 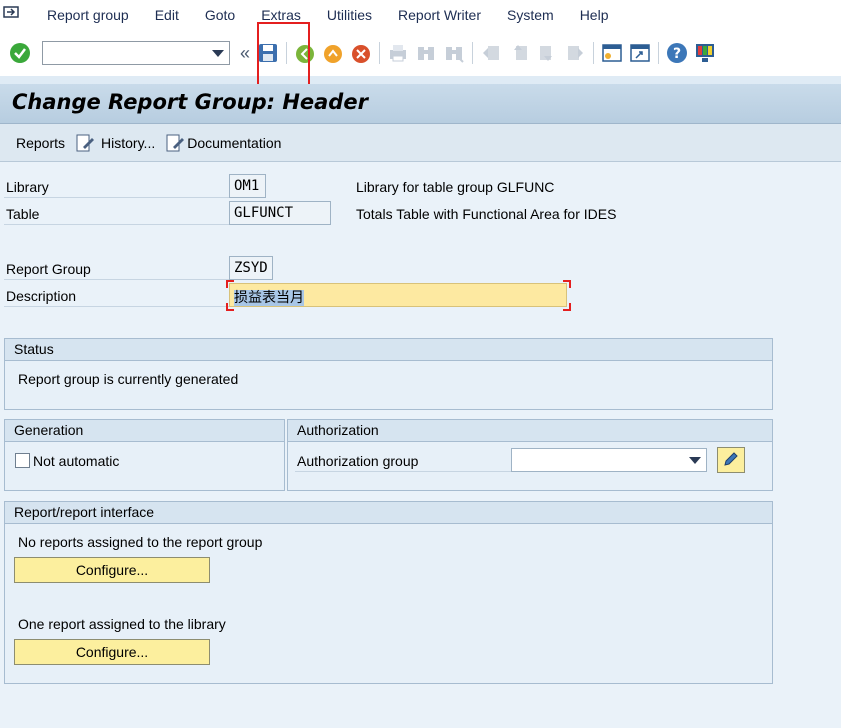 What do you see at coordinates (13, 15) in the screenshot?
I see `system-menu-icon` at bounding box center [13, 15].